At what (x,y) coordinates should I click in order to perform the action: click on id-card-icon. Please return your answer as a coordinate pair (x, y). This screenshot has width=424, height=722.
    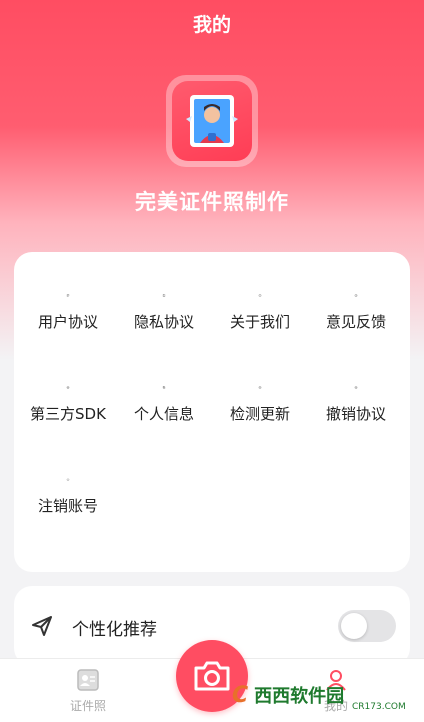
    Looking at the image, I should click on (88, 680).